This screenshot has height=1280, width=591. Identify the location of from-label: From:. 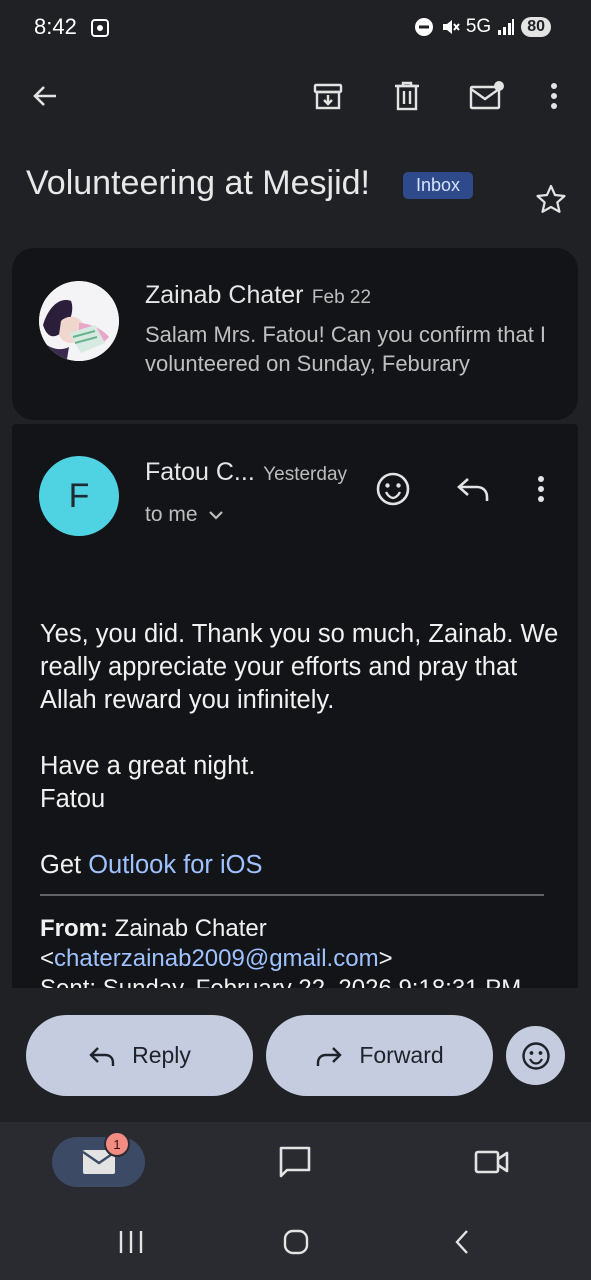
(74, 928).